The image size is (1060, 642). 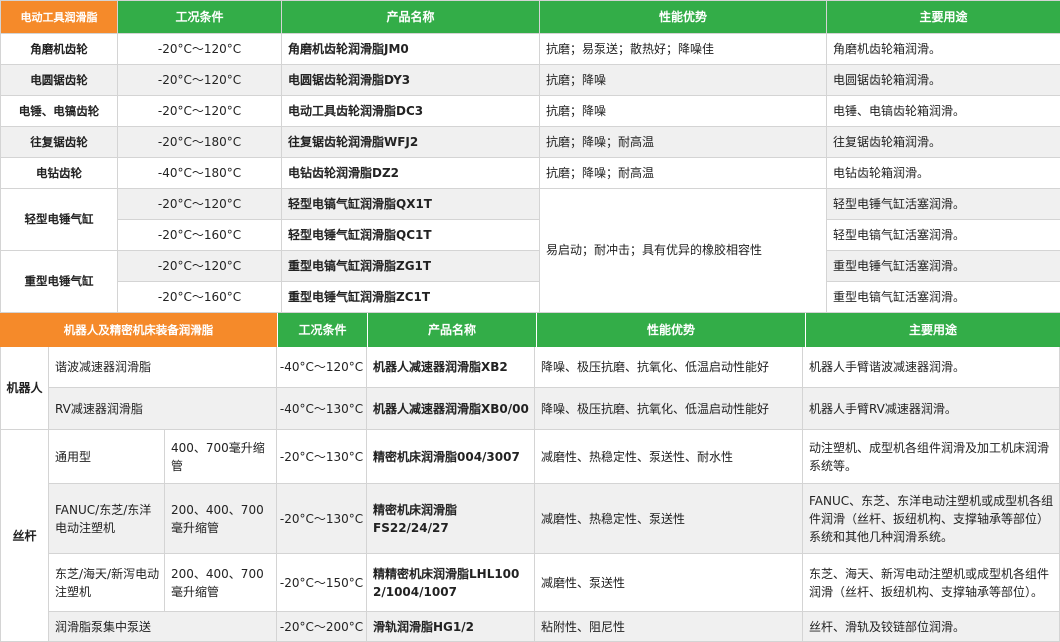 What do you see at coordinates (322, 583) in the screenshot?
I see `row-condition: -20°C～150°C` at bounding box center [322, 583].